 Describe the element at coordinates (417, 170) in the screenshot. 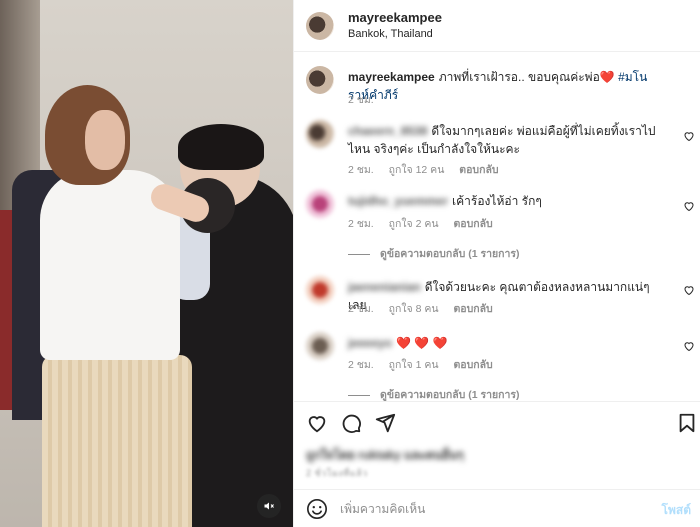

I see `comment-likes: ถูกใจ 12 คน` at that location.